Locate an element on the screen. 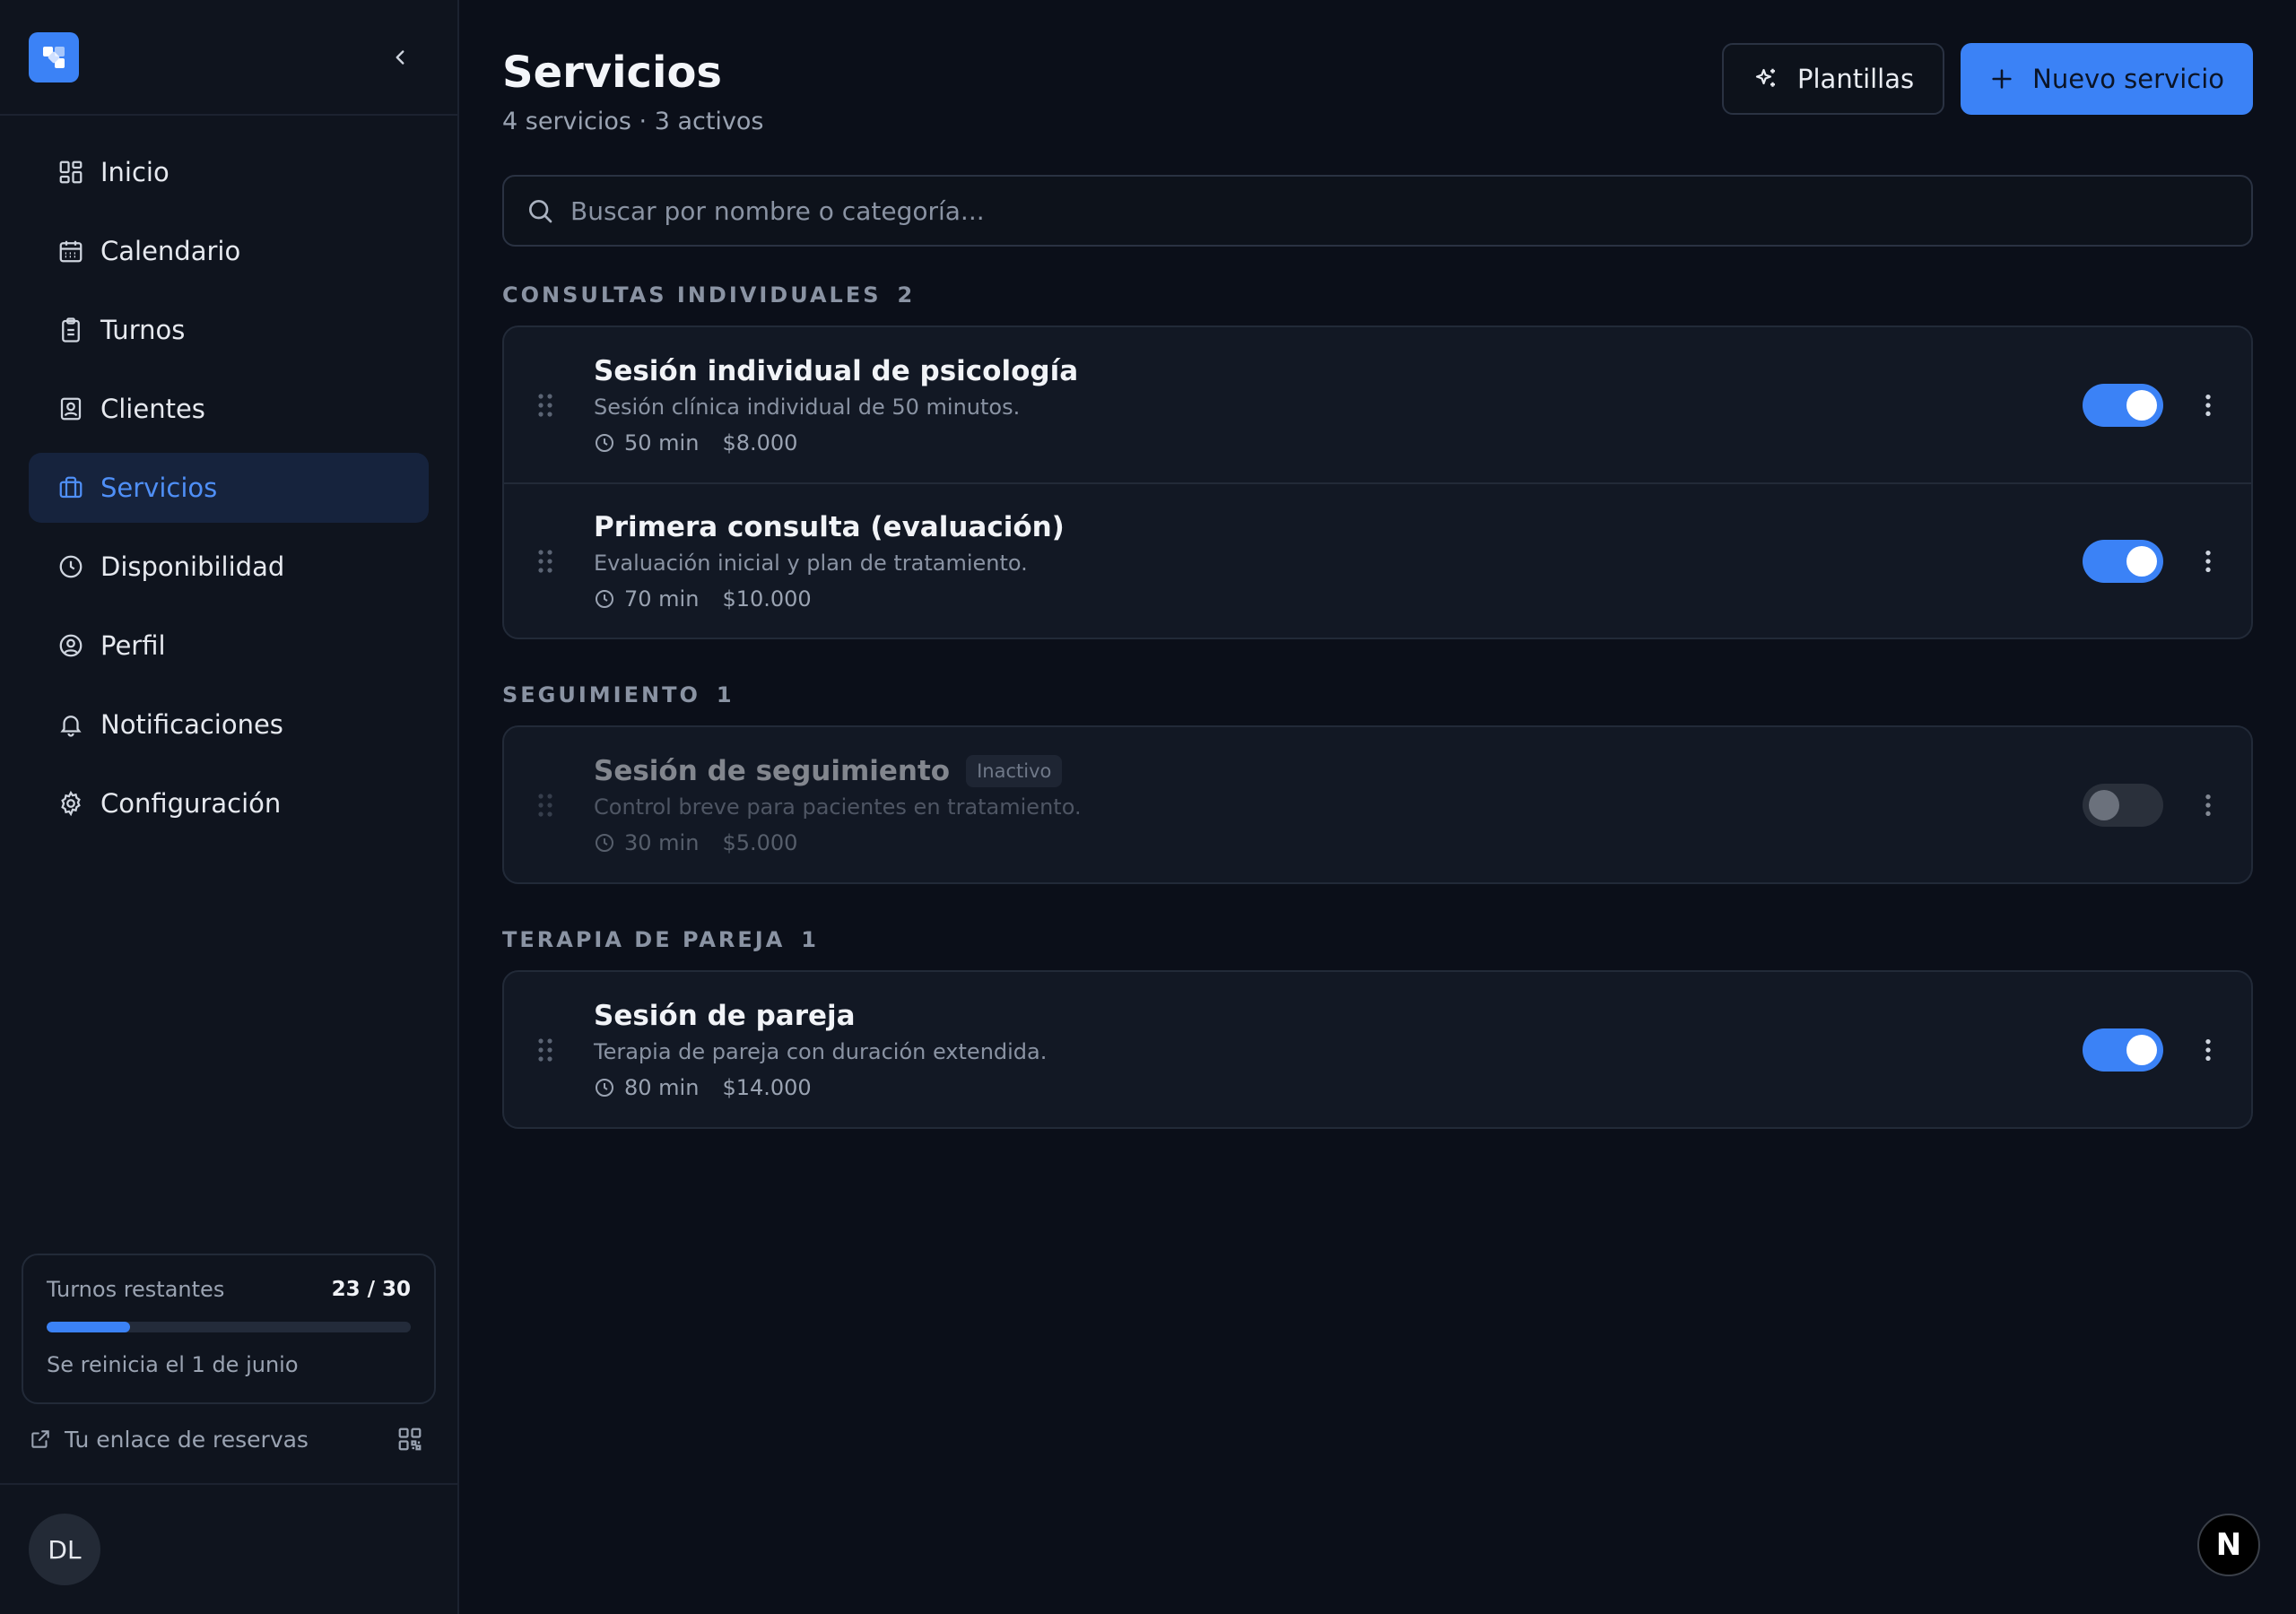 The width and height of the screenshot is (2296, 1614). sidebar-item-calendario: Calendario is located at coordinates (229, 251).